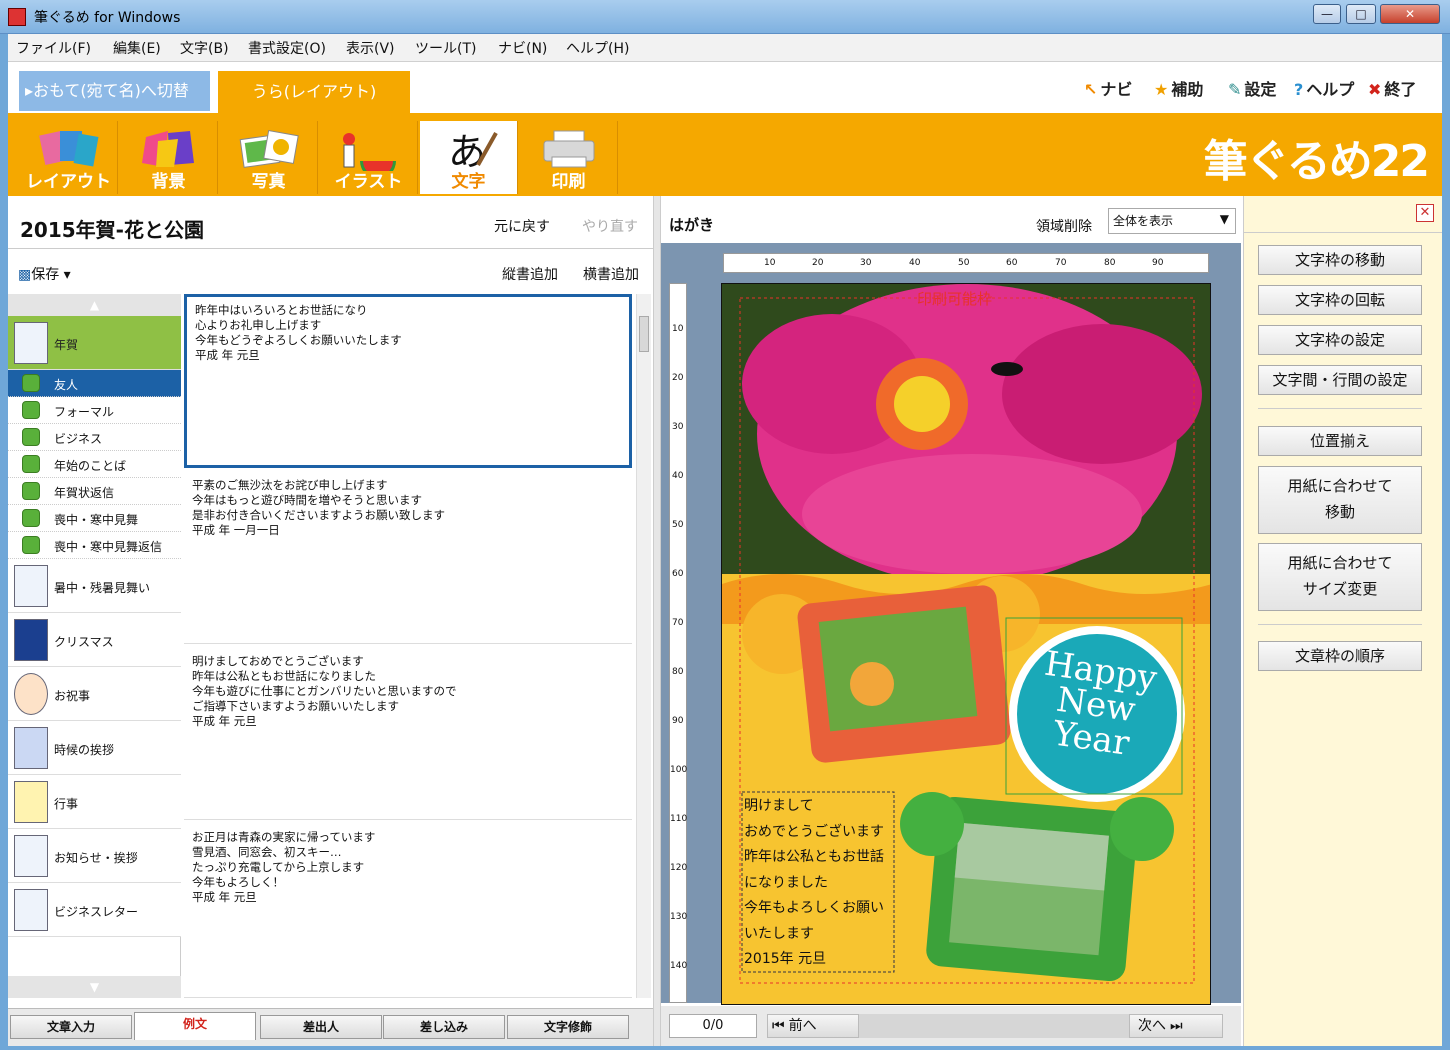  I want to click on spacing-settings-button: 文字間・行間の設定, so click(1340, 380).